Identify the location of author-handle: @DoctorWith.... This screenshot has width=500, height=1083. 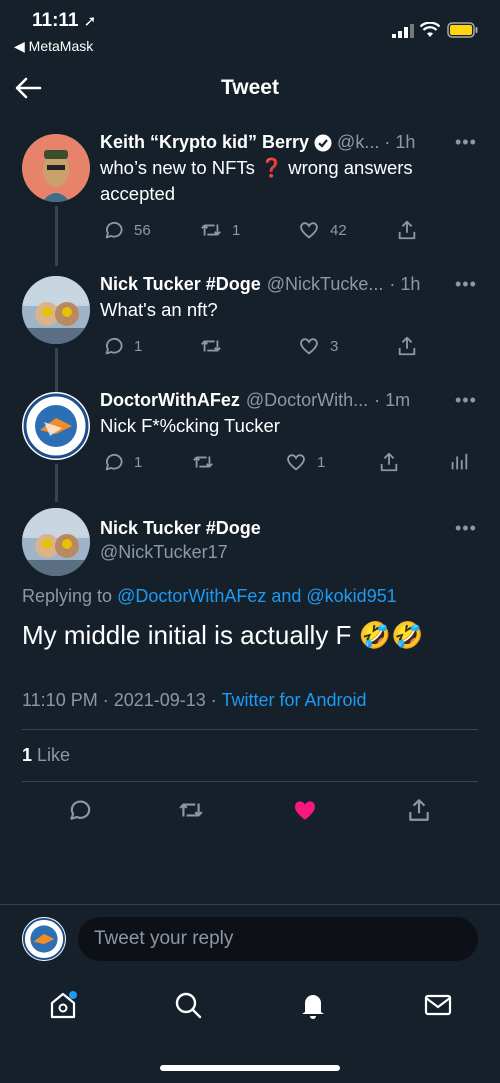
(307, 400).